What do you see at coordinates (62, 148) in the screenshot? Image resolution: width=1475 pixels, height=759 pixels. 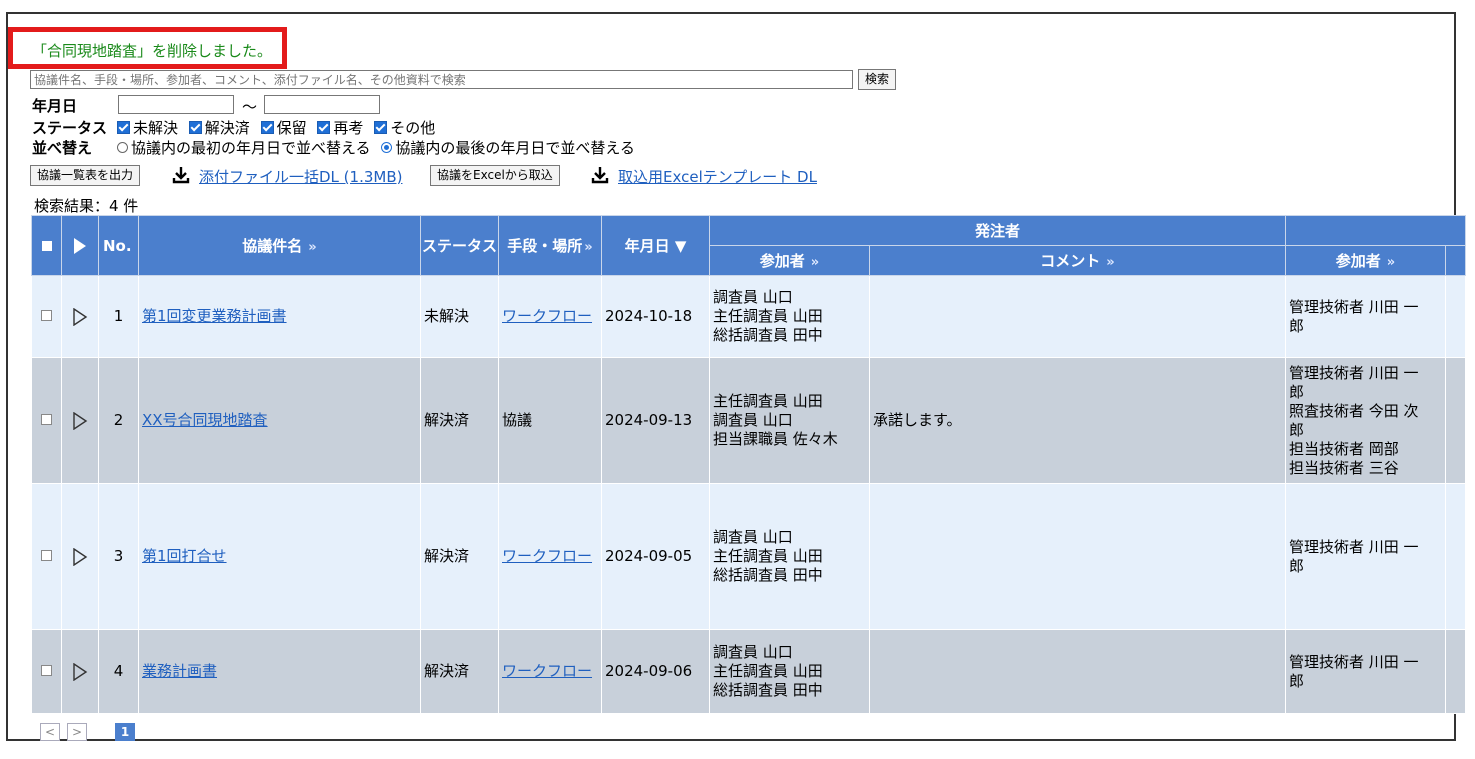 I see `sort-label: 並べ替え` at bounding box center [62, 148].